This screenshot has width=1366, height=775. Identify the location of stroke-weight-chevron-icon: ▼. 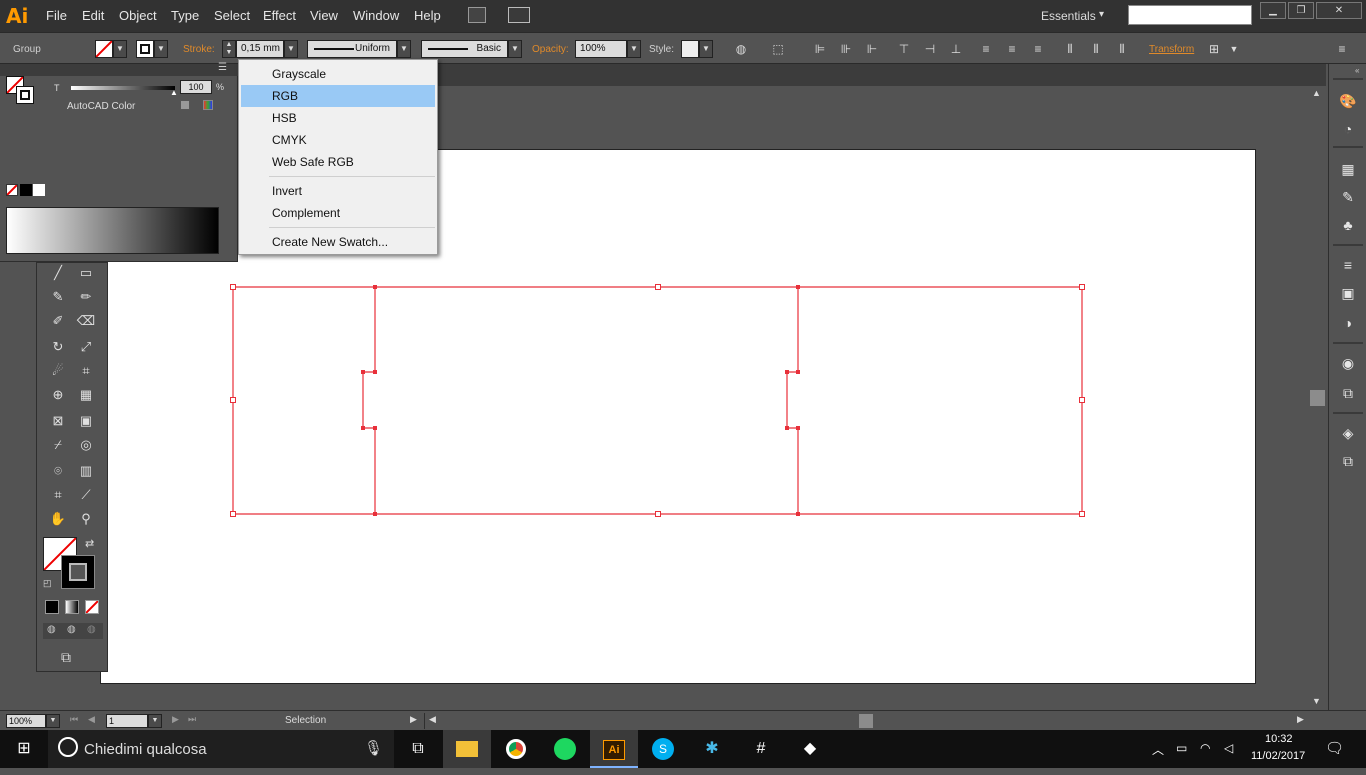
(291, 49).